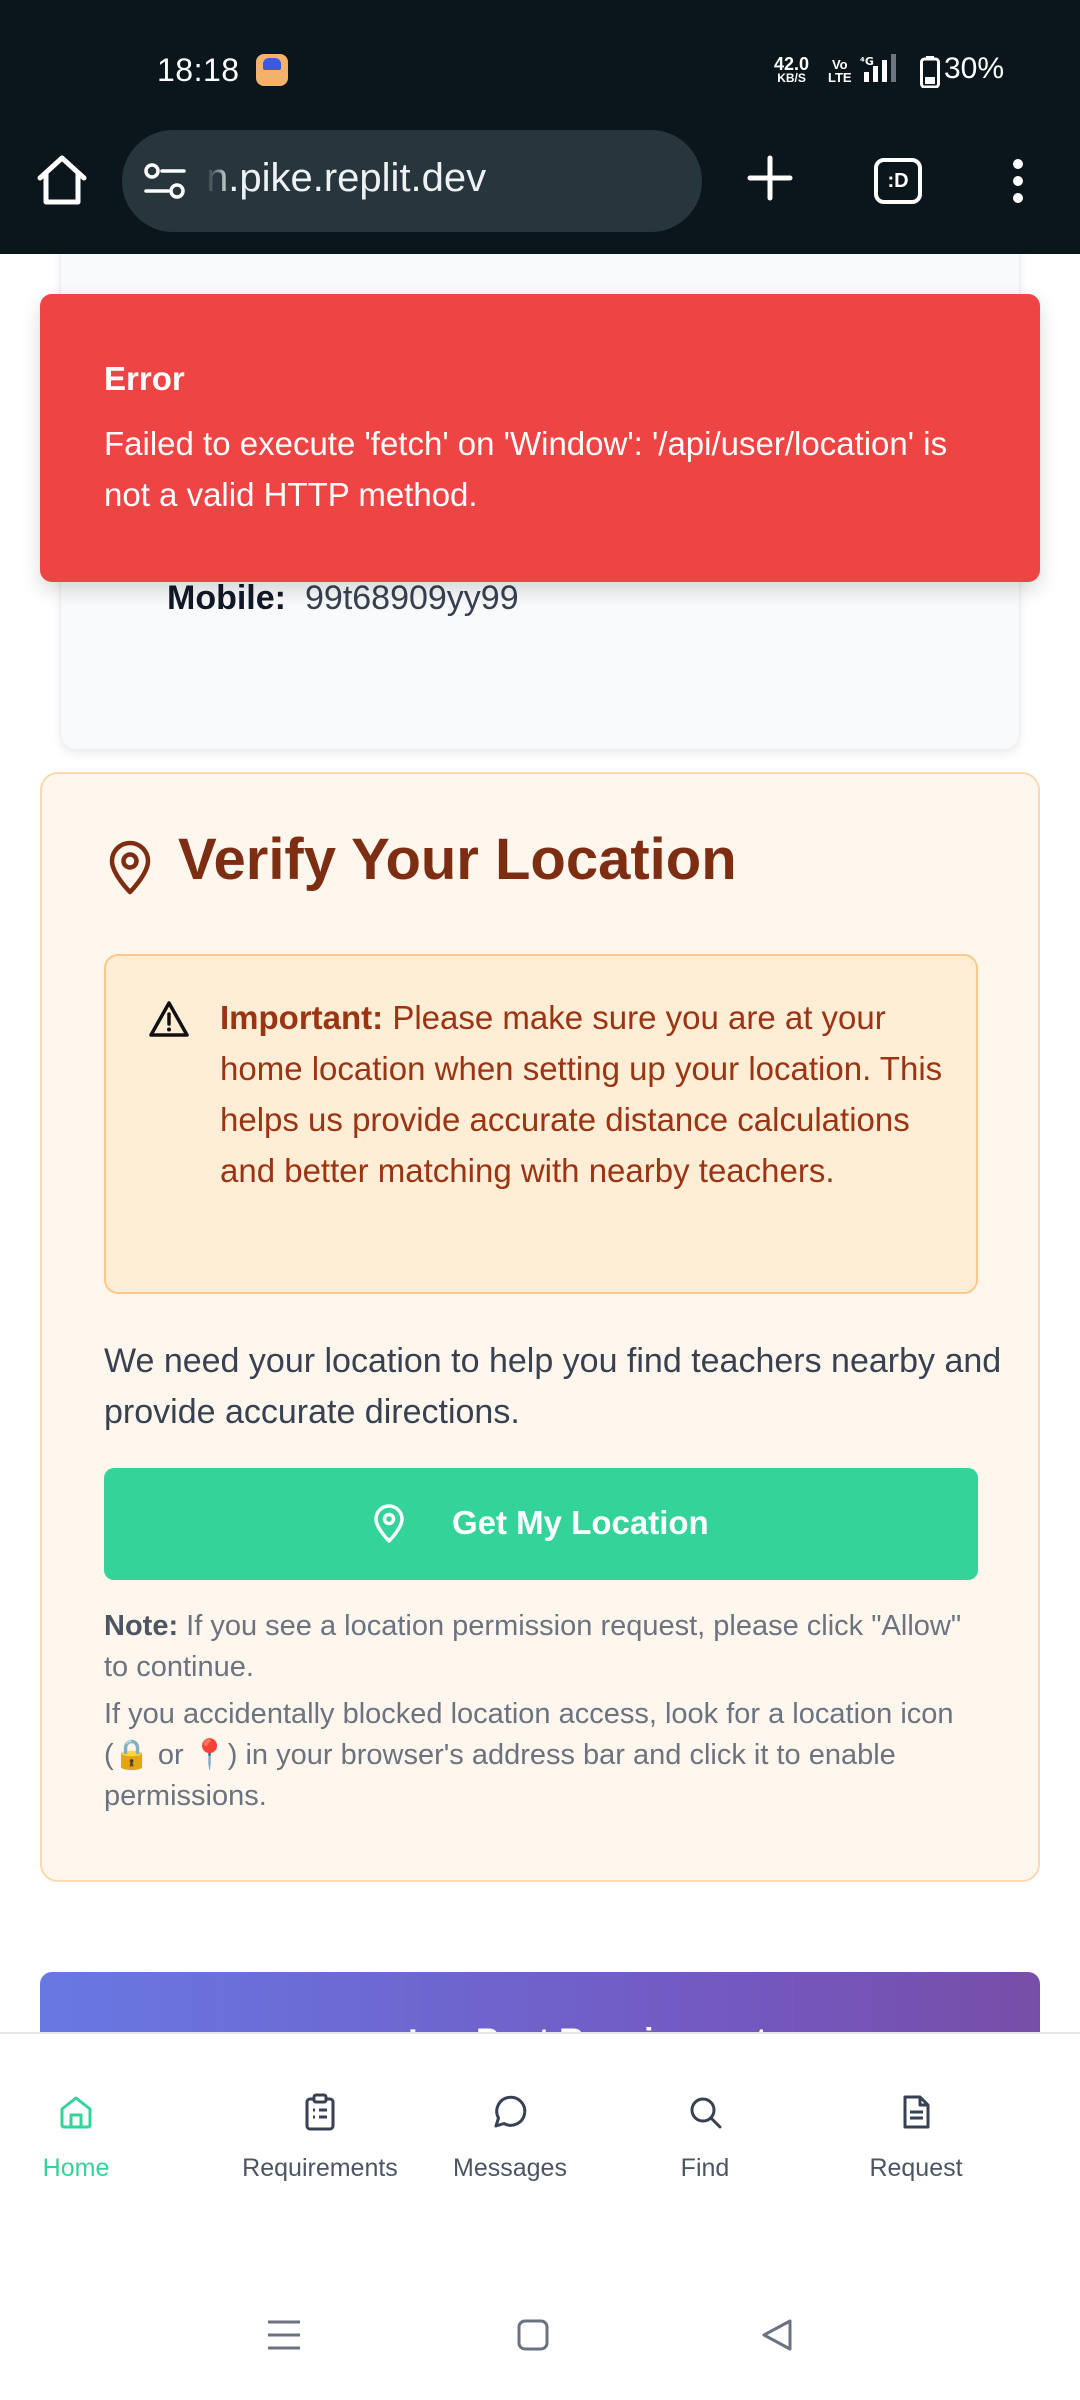 The width and height of the screenshot is (1080, 2400). I want to click on site-settings-icon, so click(165, 181).